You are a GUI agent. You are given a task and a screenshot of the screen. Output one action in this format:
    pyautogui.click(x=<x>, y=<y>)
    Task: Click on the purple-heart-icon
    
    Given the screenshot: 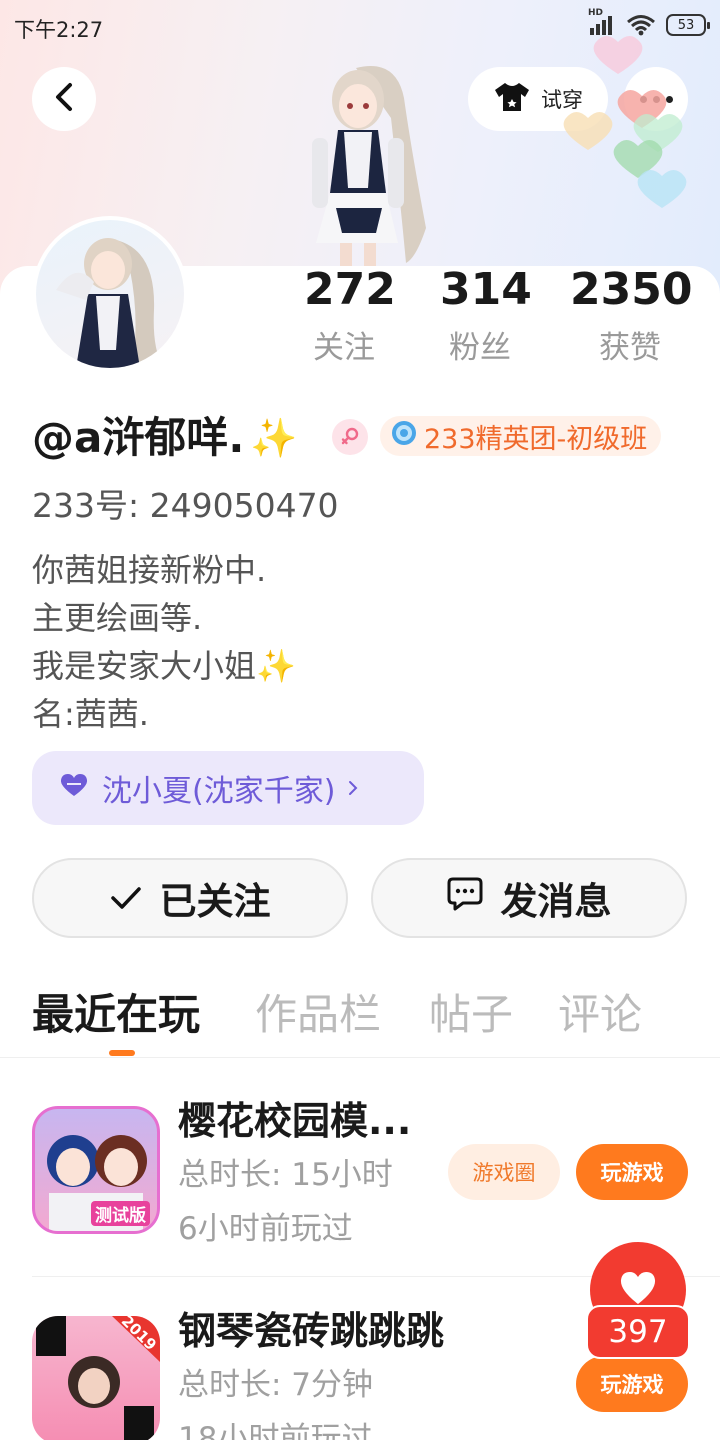 What is the action you would take?
    pyautogui.click(x=74, y=788)
    